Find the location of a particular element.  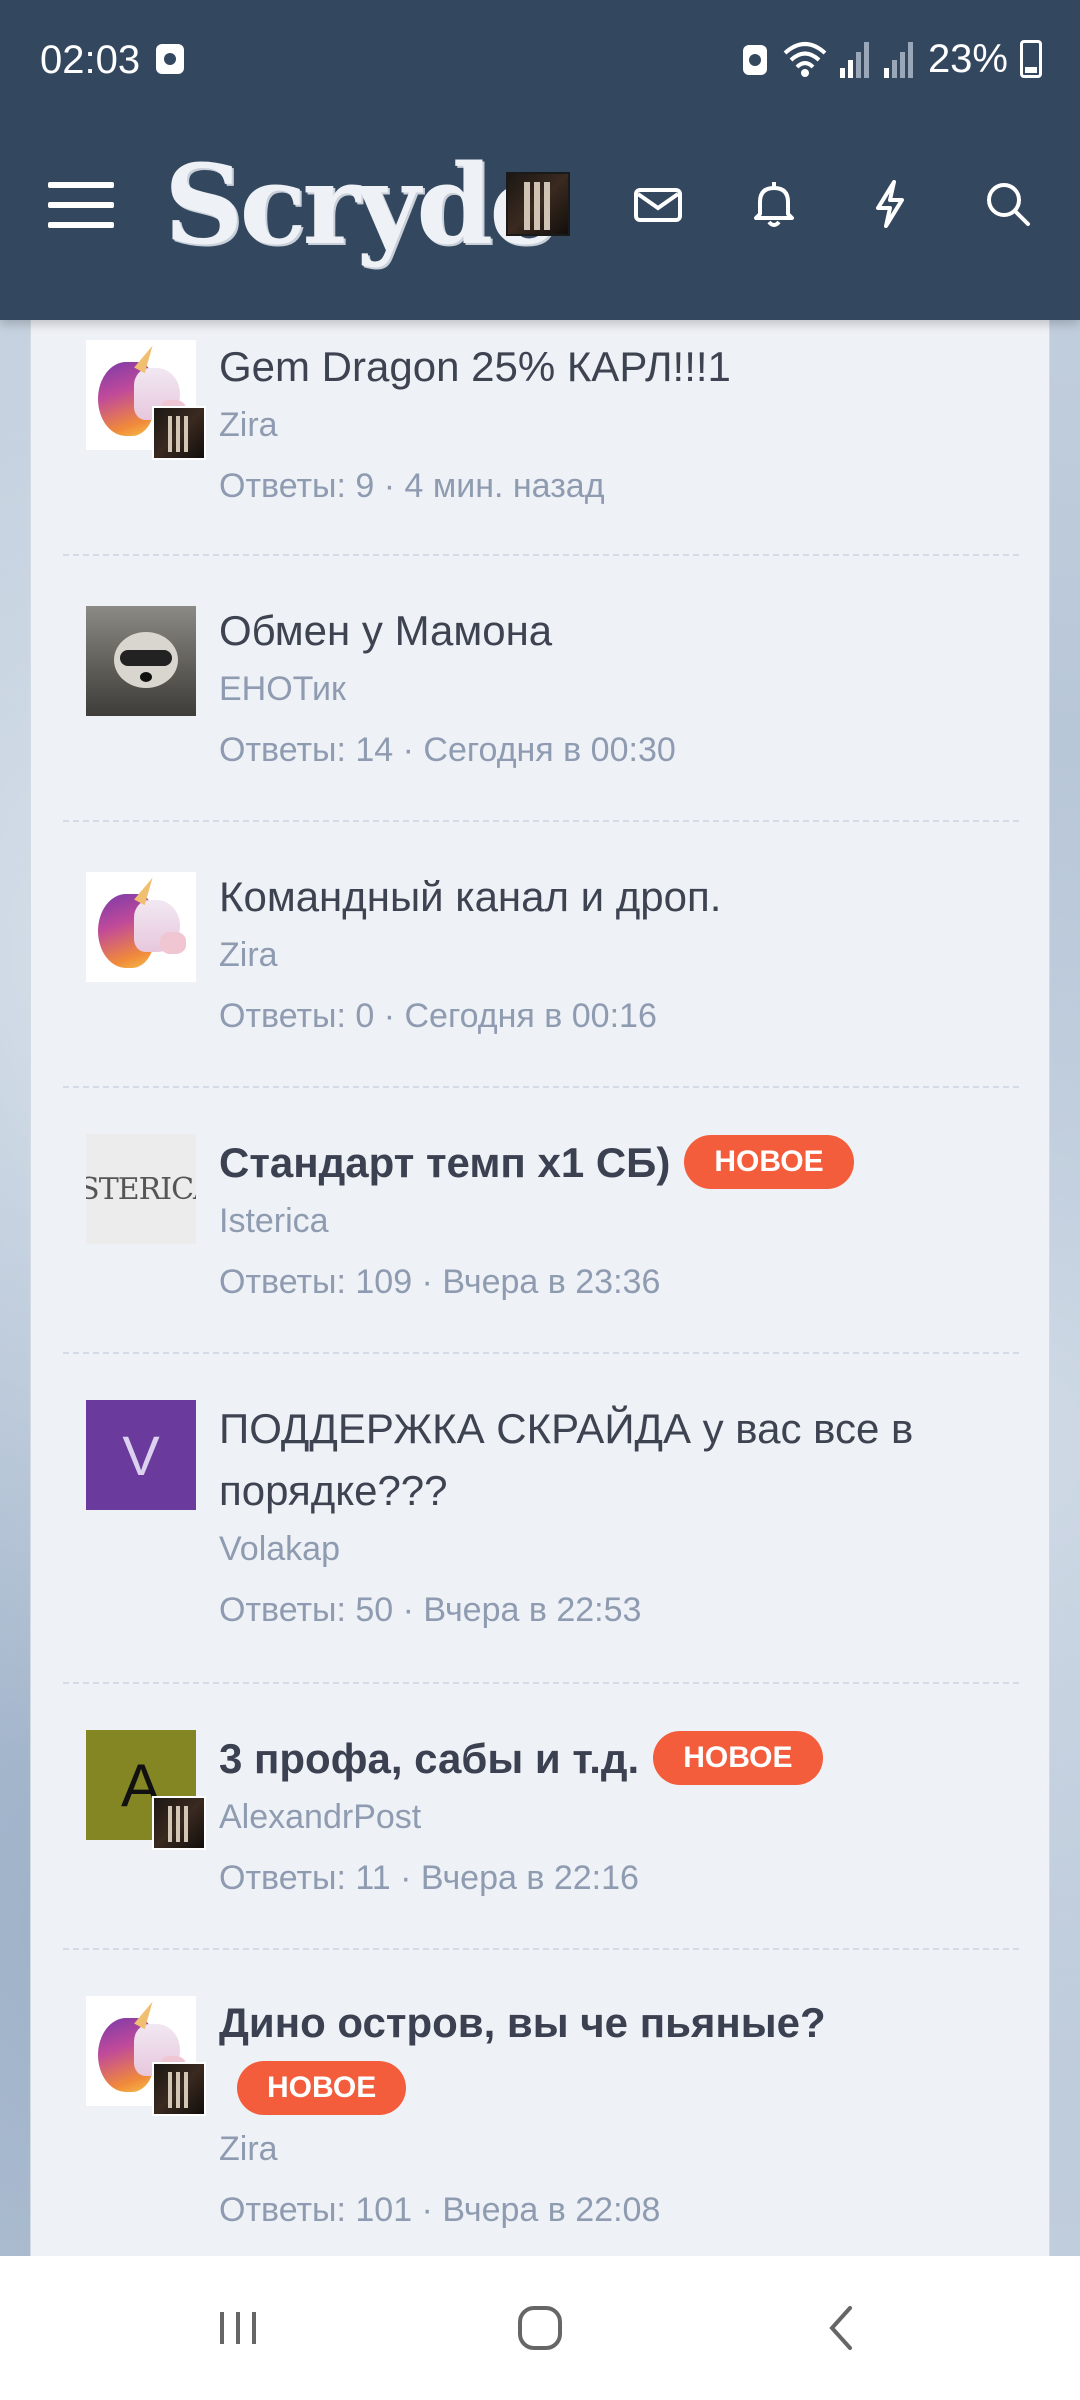

recent-apps-icon is located at coordinates (238, 2328).